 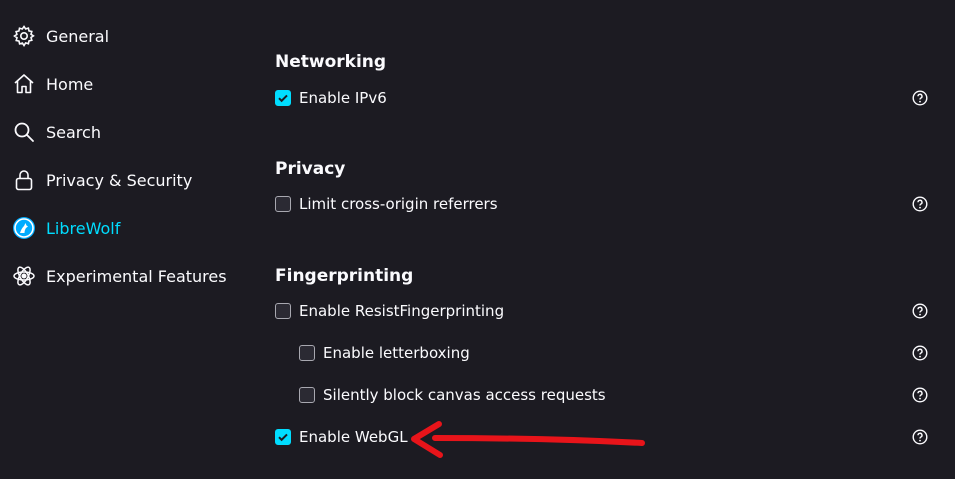 What do you see at coordinates (528, 439) in the screenshot?
I see `annotation-arrow-icon` at bounding box center [528, 439].